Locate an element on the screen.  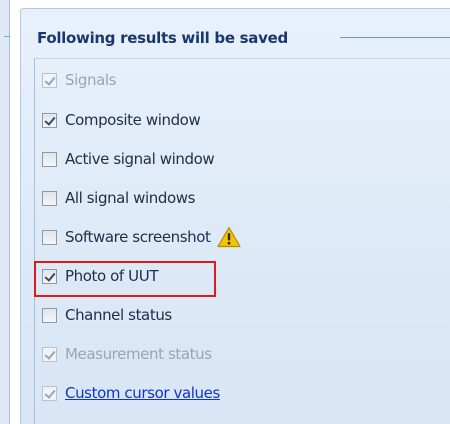
active-signal-window-checkbox is located at coordinates (49, 159).